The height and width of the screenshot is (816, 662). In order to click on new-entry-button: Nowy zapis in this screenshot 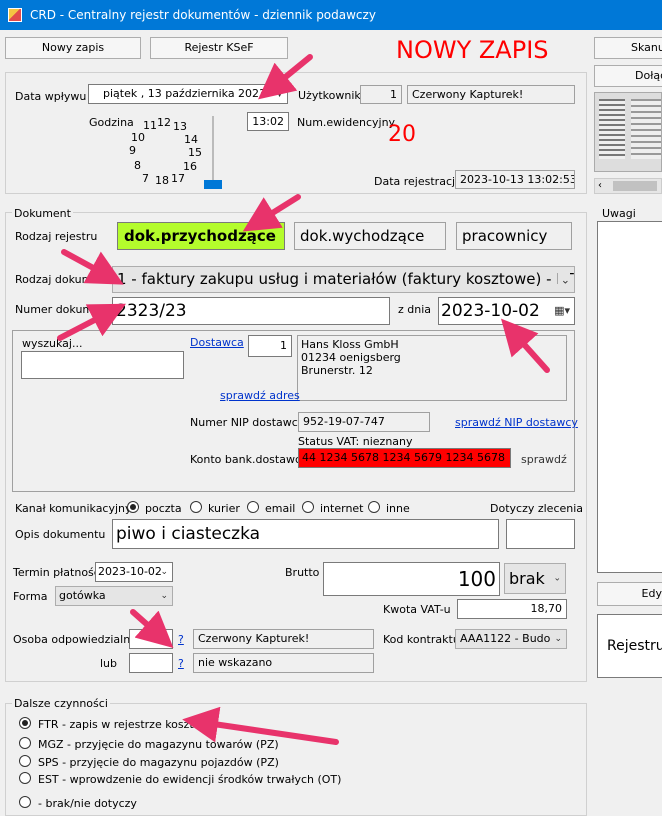, I will do `click(73, 48)`.